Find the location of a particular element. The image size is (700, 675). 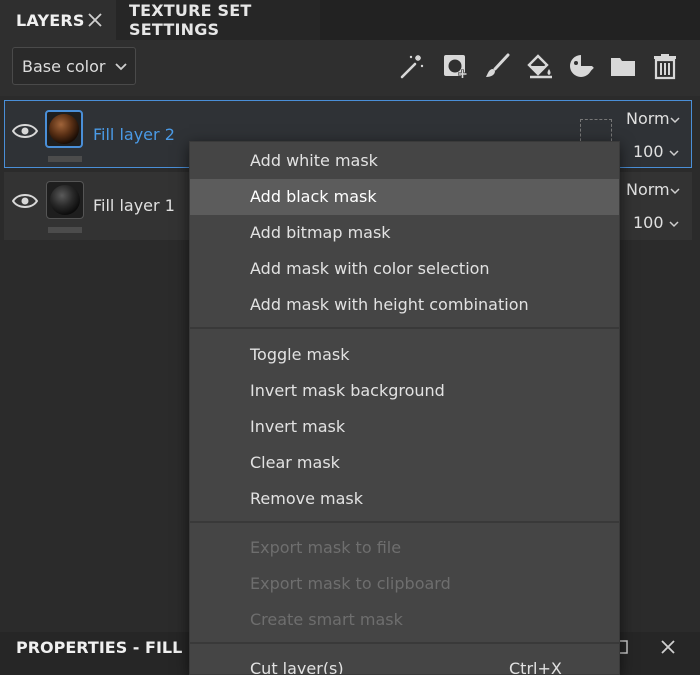

channel-select-value: Base color is located at coordinates (64, 66).